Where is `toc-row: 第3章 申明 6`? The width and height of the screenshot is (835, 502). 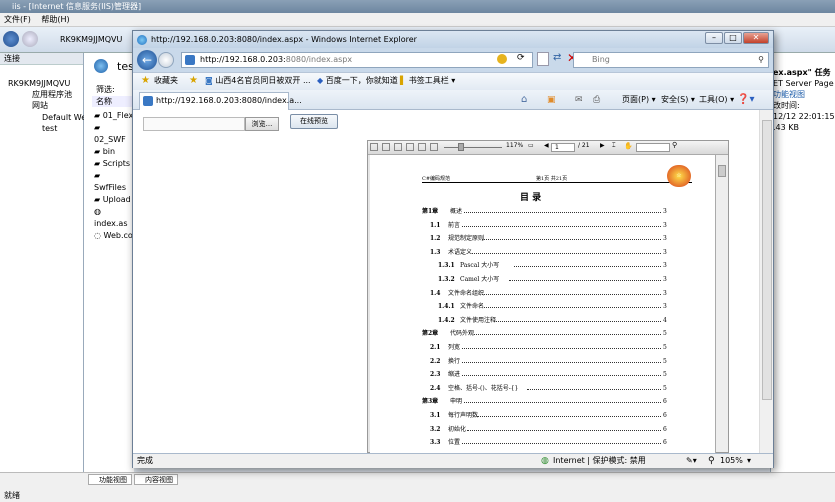
toc-row: 第3章 申明 6 is located at coordinates (543, 402).